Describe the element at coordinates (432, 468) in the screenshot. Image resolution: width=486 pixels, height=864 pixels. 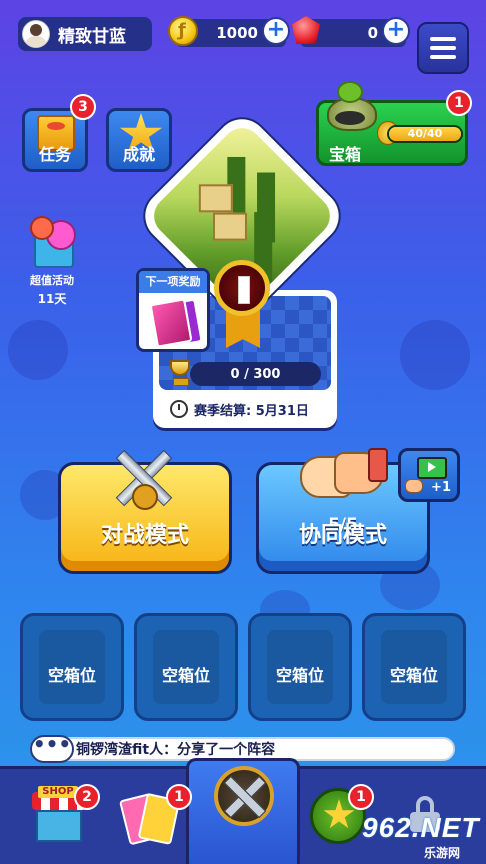
I see `video-icon` at that location.